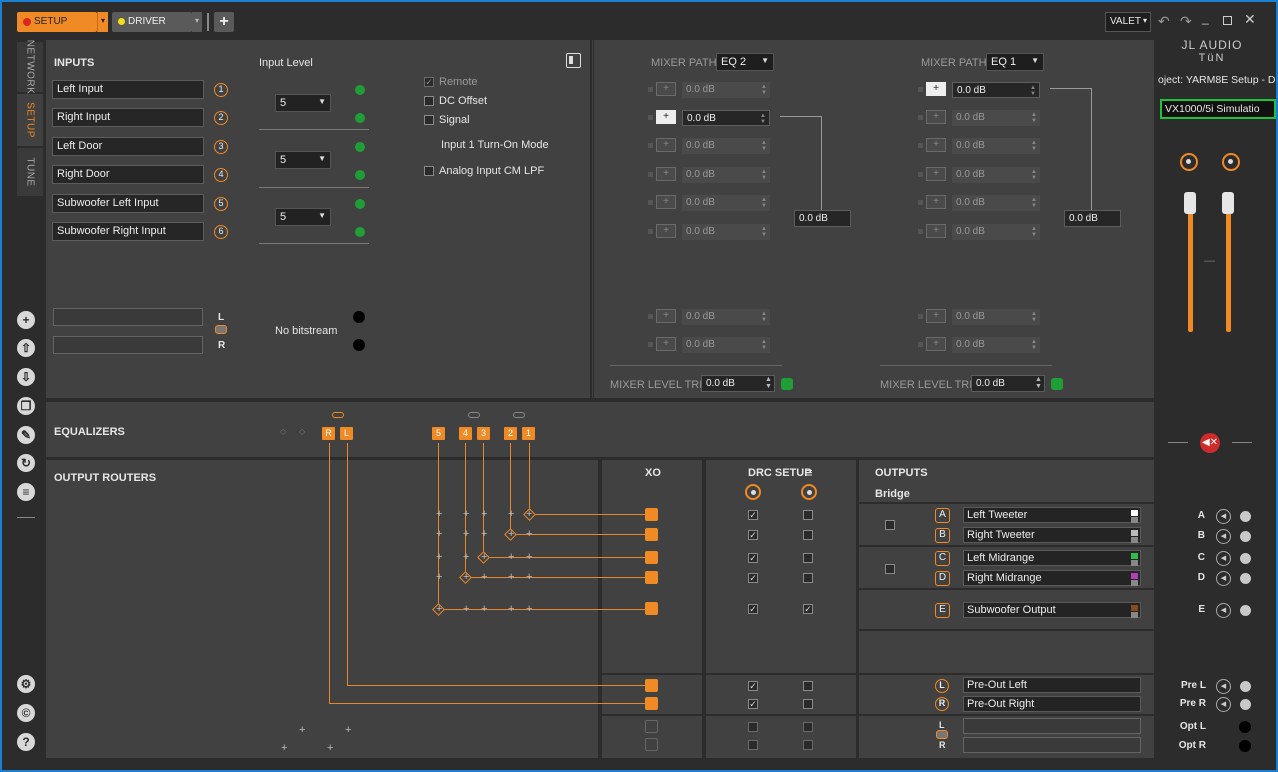 This screenshot has width=1278, height=772. Describe the element at coordinates (1205, 18) in the screenshot. I see `minimize-icon: _` at that location.